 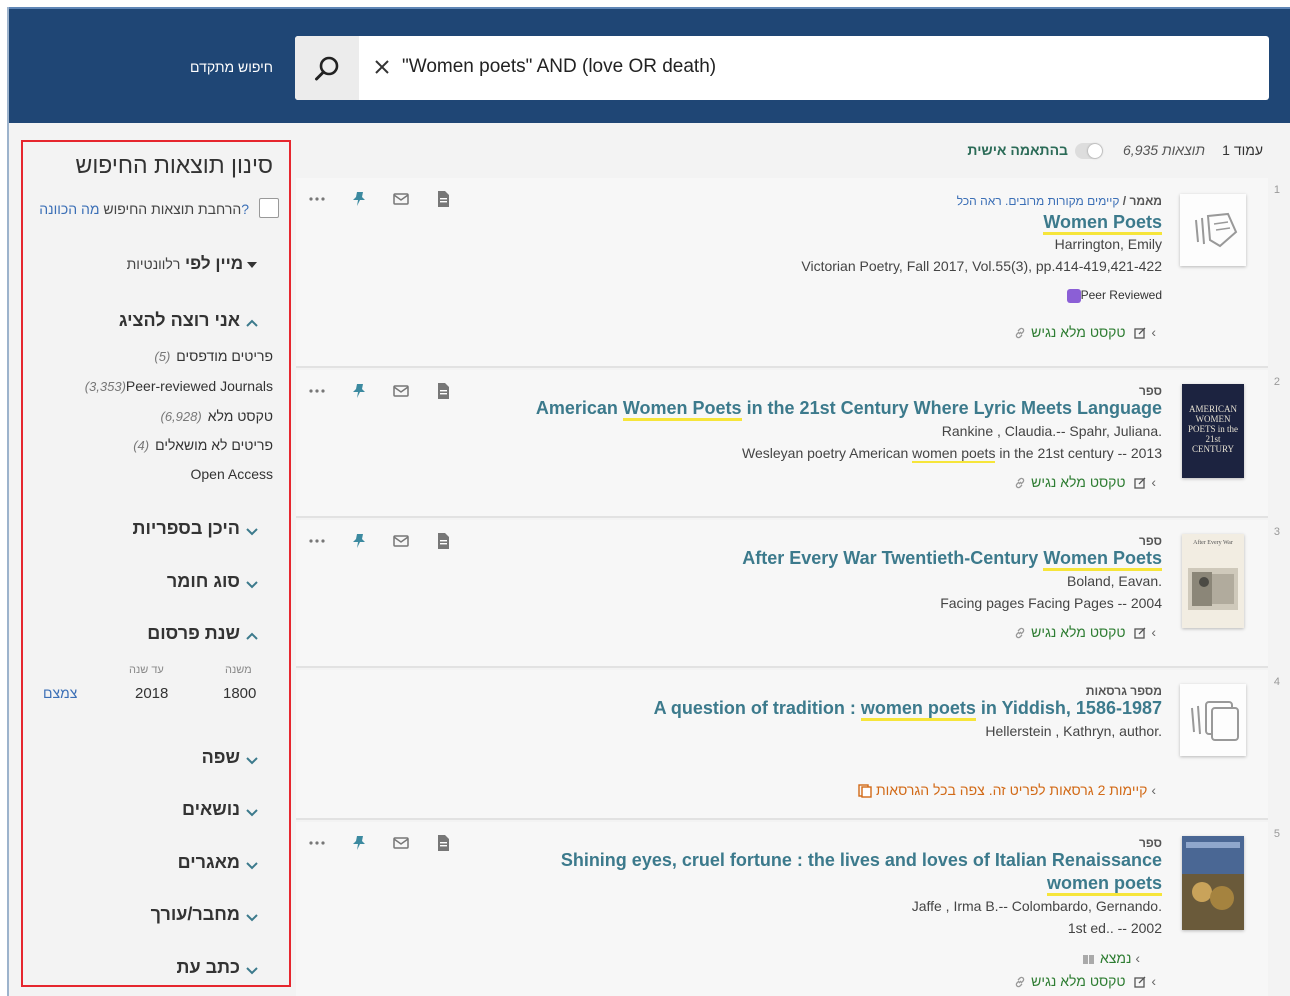 I want to click on search-button, so click(x=327, y=68).